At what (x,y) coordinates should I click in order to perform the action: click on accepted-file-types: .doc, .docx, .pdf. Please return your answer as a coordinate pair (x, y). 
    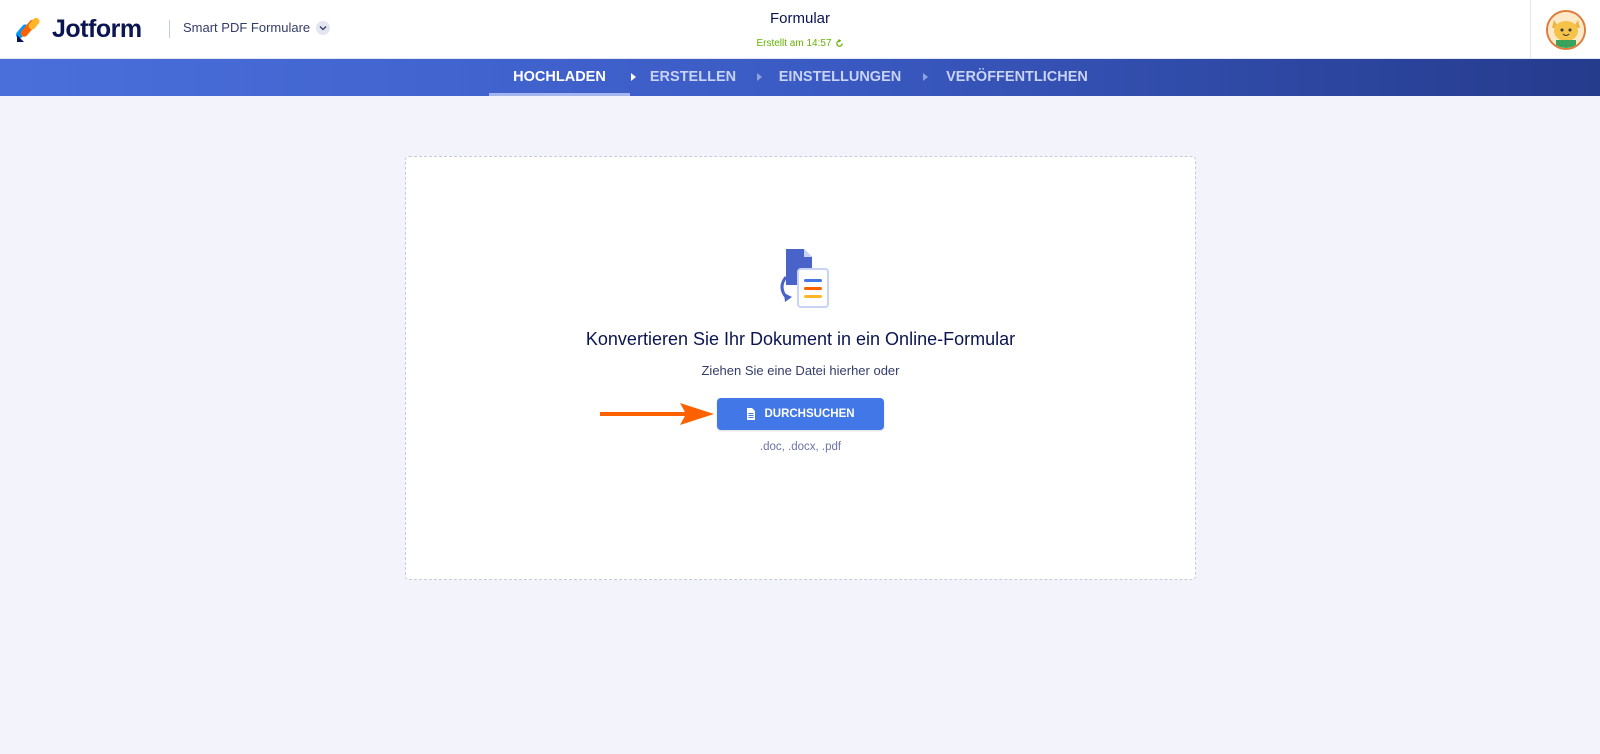
    Looking at the image, I should click on (800, 447).